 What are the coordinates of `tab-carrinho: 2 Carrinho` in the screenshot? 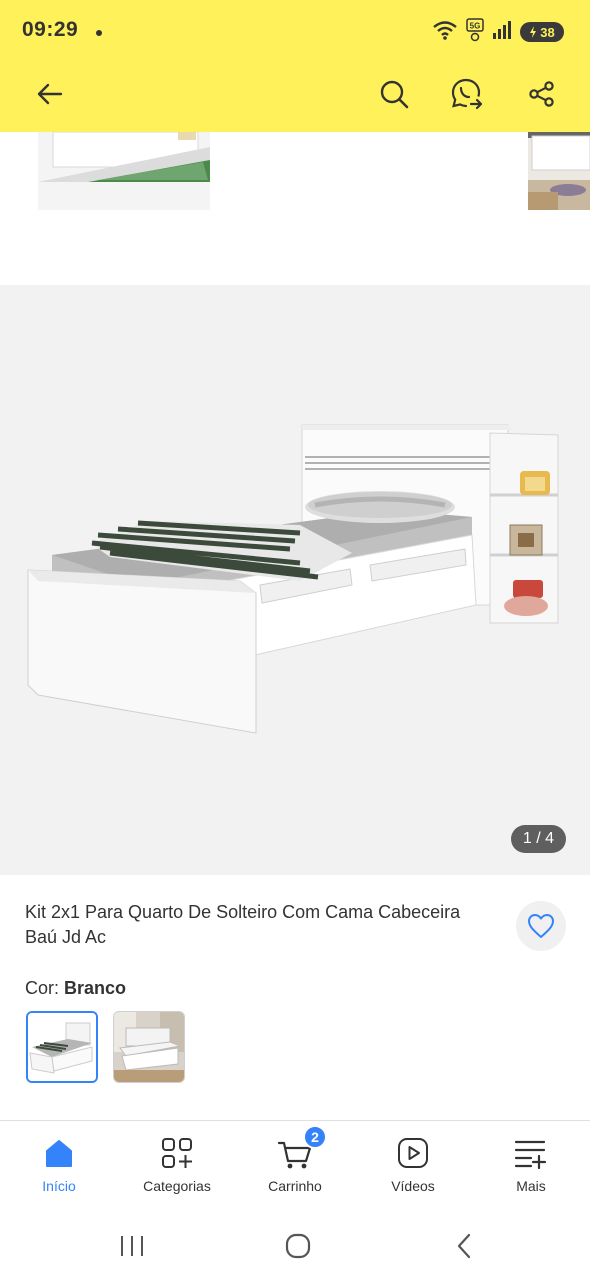 It's located at (295, 1165).